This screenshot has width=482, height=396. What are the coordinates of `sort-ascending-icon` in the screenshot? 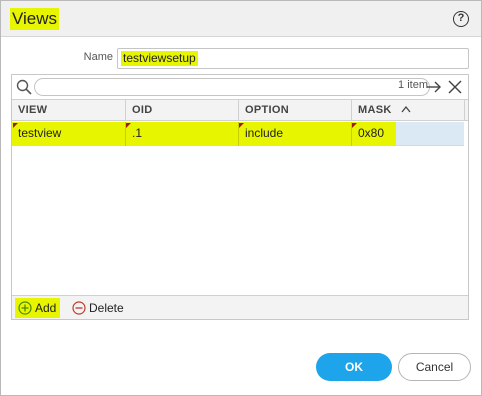 It's located at (406, 109).